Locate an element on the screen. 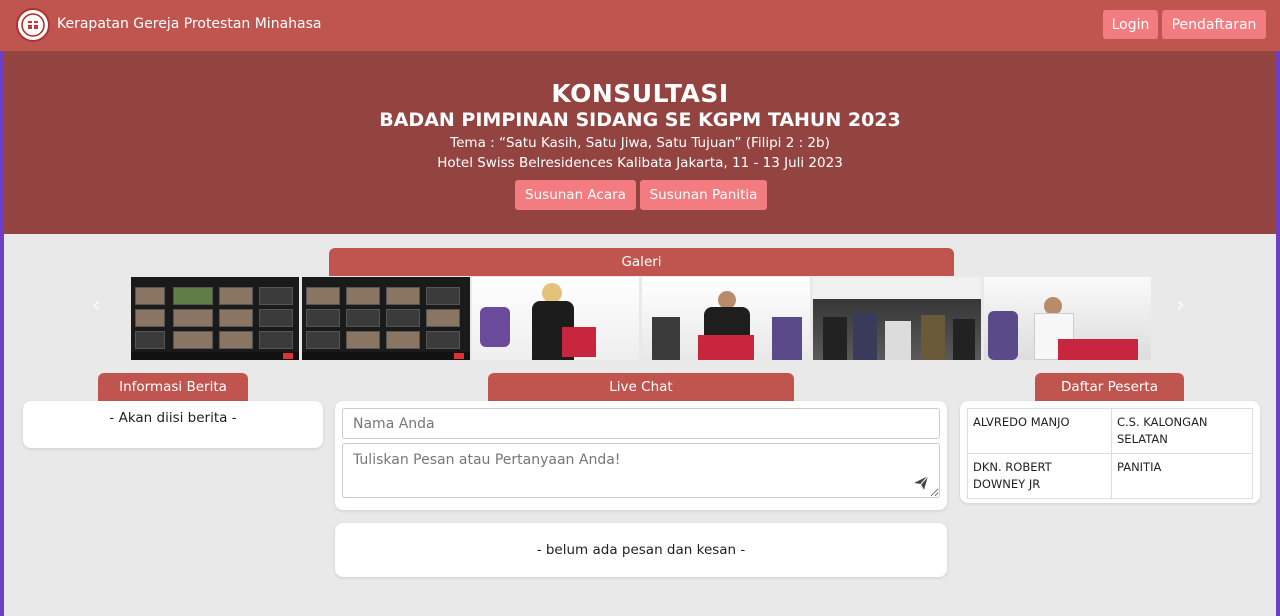 The height and width of the screenshot is (616, 1280). berita-header: Informasi Berita is located at coordinates (173, 387).